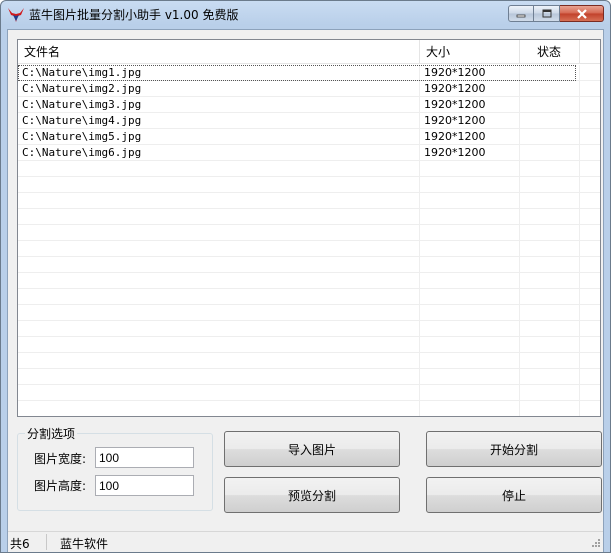  What do you see at coordinates (60, 486) in the screenshot?
I see `height-label: 图片高度:` at bounding box center [60, 486].